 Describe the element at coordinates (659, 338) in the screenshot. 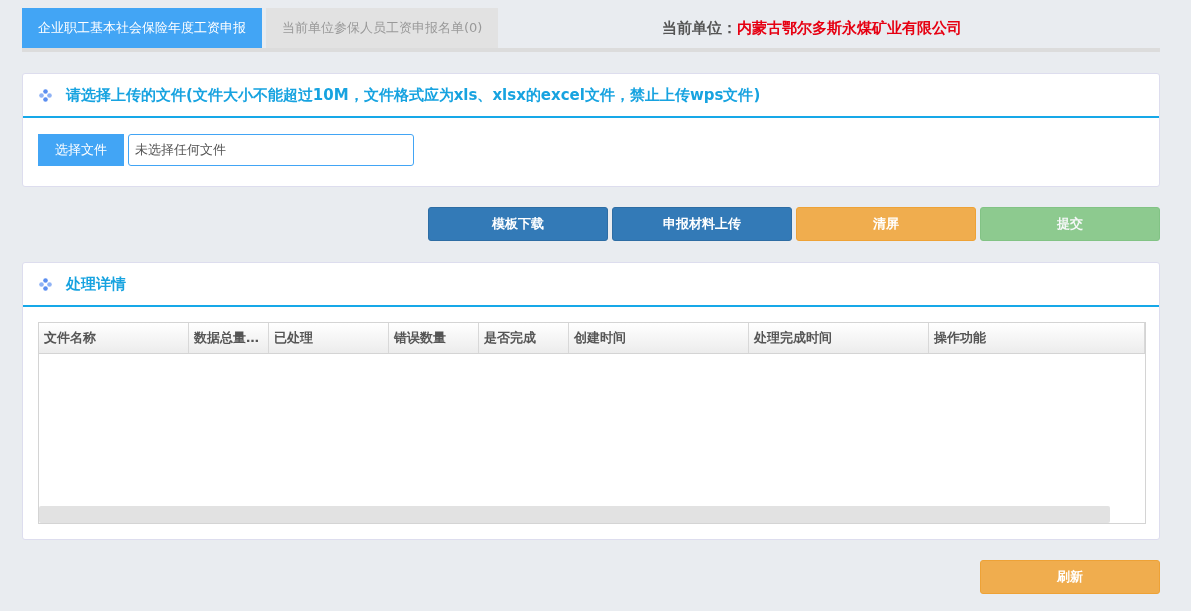

I see `column-header: 创建时间` at that location.